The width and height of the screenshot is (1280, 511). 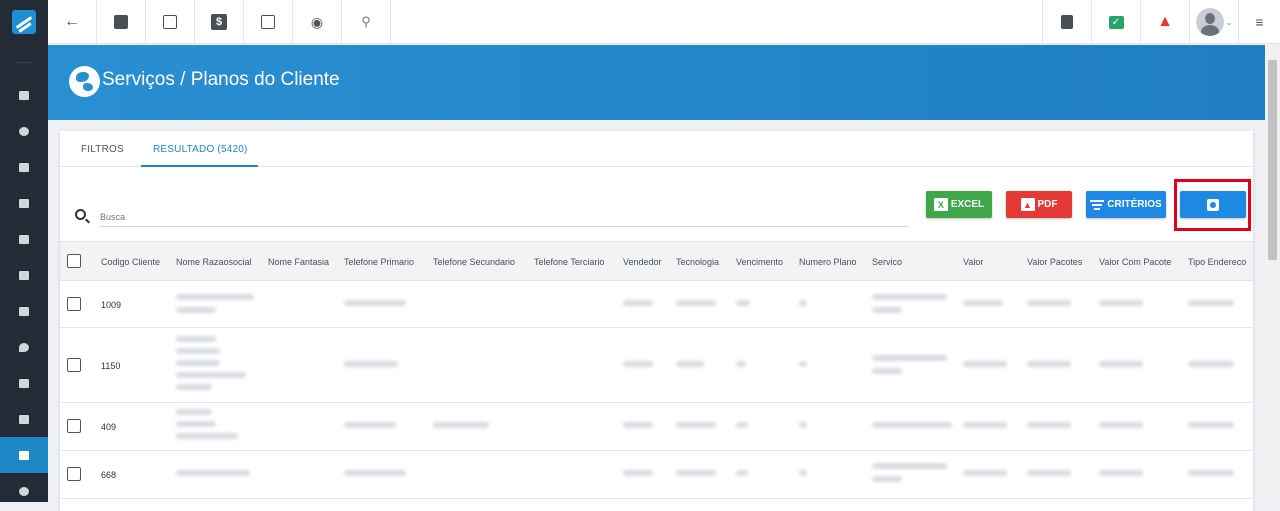 I want to click on cell-codigo-cliente: 668, so click(x=109, y=475).